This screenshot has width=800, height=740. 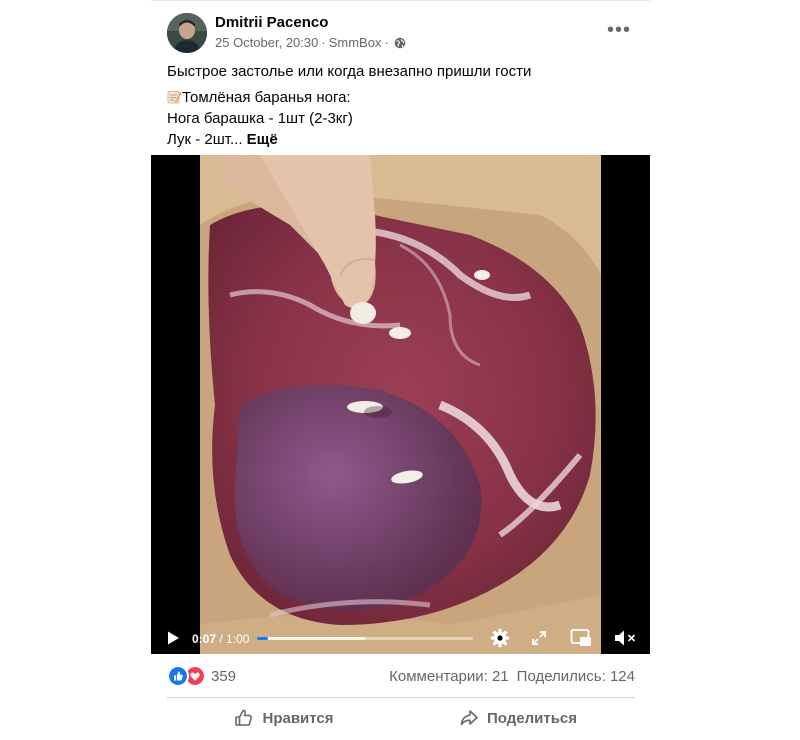 What do you see at coordinates (266, 97) in the screenshot?
I see `post-text-line-2-label: Томлёная баранья нога:` at bounding box center [266, 97].